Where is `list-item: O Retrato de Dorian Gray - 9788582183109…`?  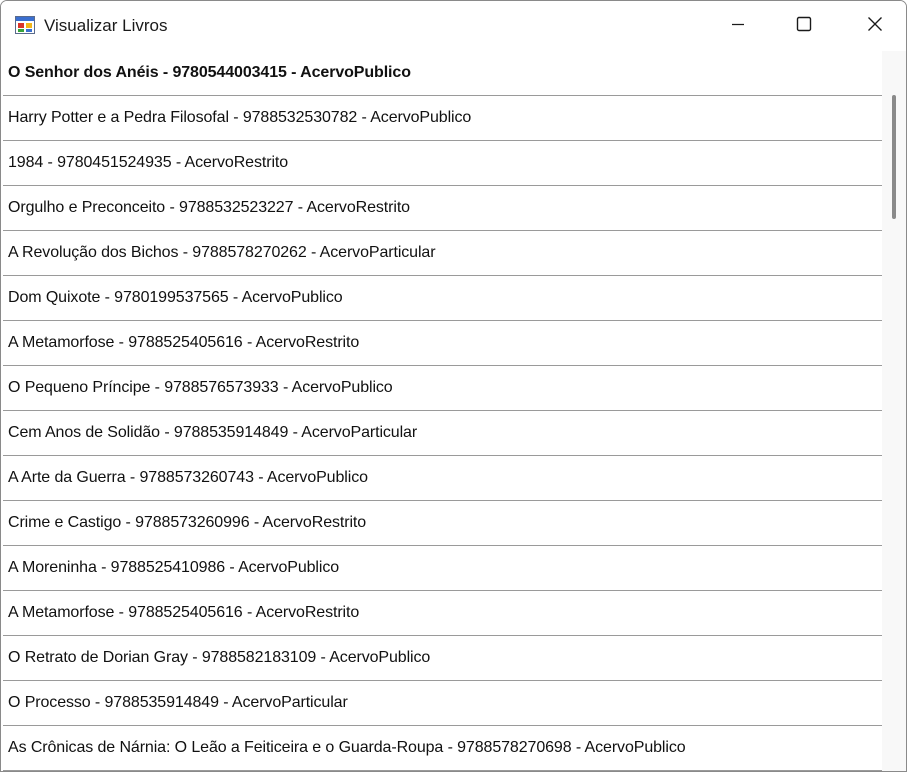 list-item: O Retrato de Dorian Gray - 9788582183109… is located at coordinates (442, 658).